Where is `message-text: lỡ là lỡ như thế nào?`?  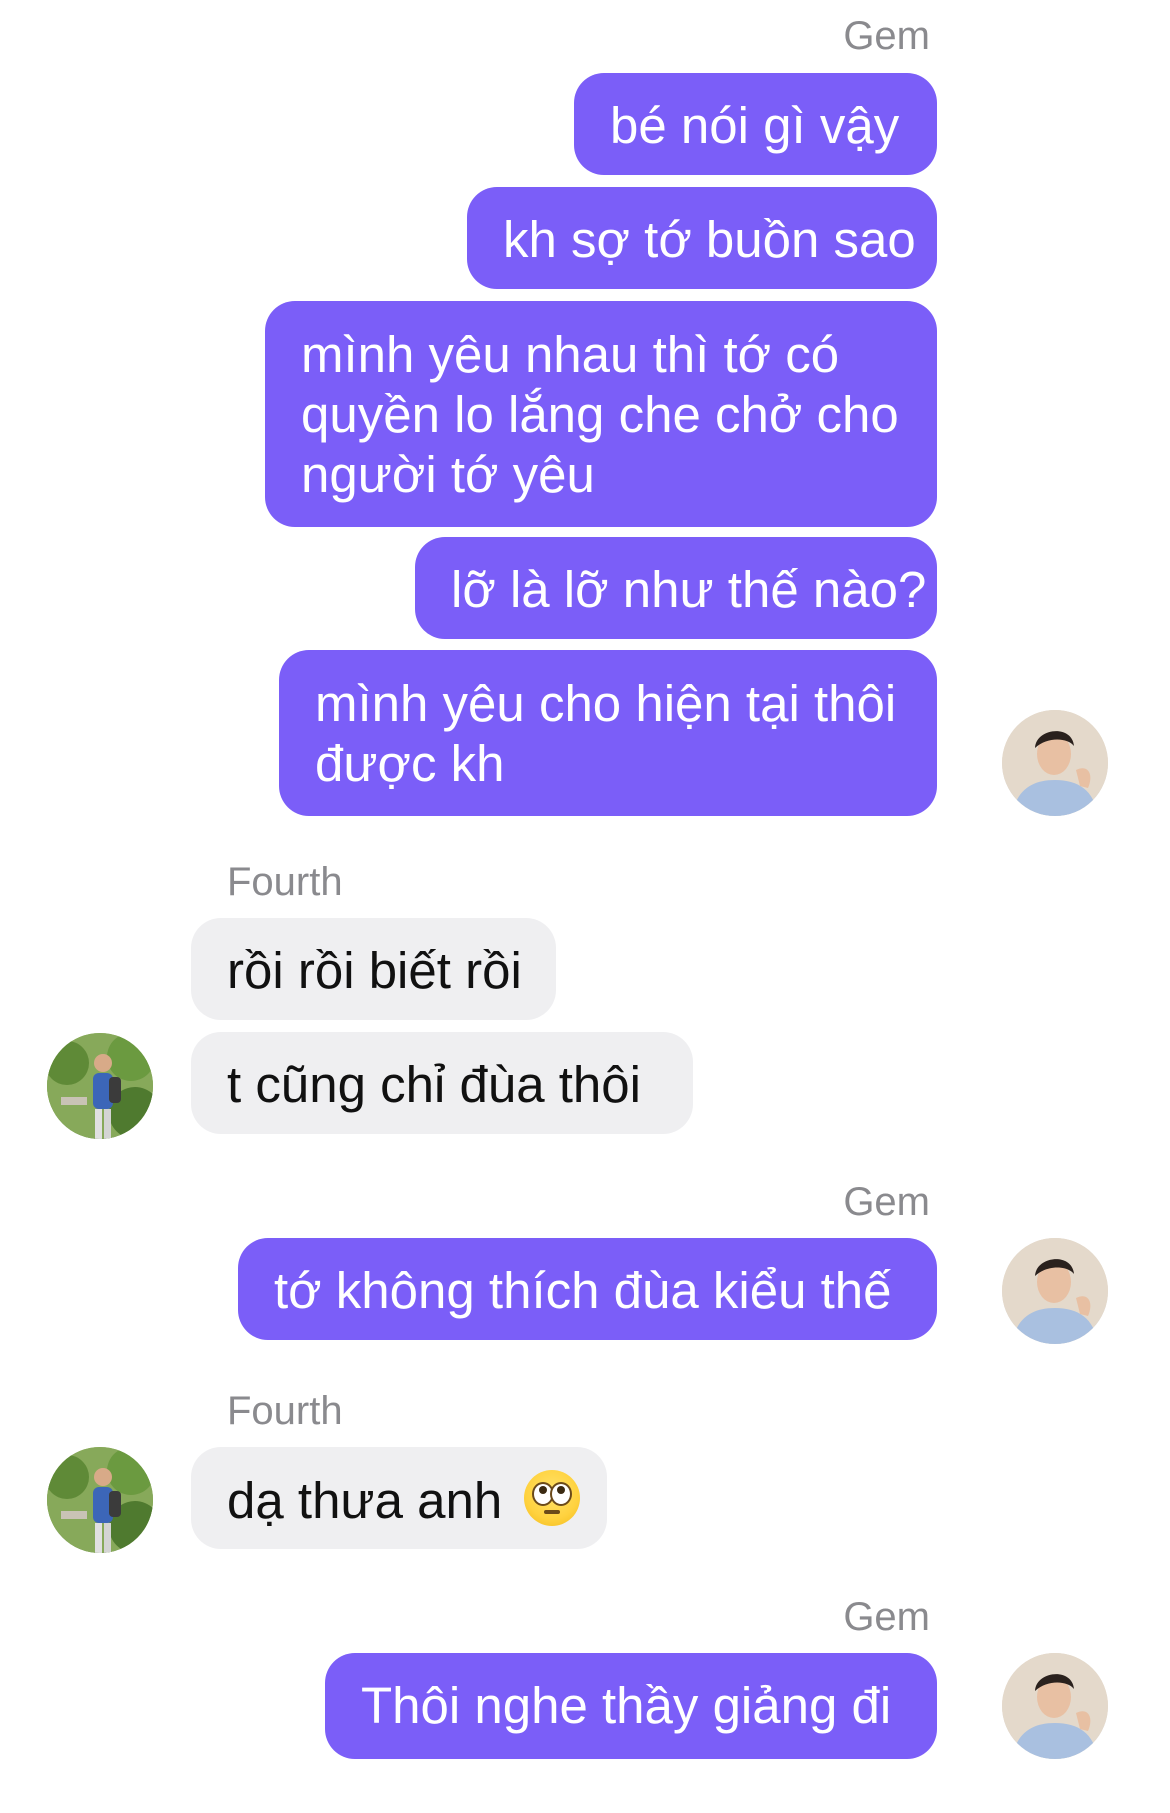 message-text: lỡ là lỡ như thế nào? is located at coordinates (689, 589).